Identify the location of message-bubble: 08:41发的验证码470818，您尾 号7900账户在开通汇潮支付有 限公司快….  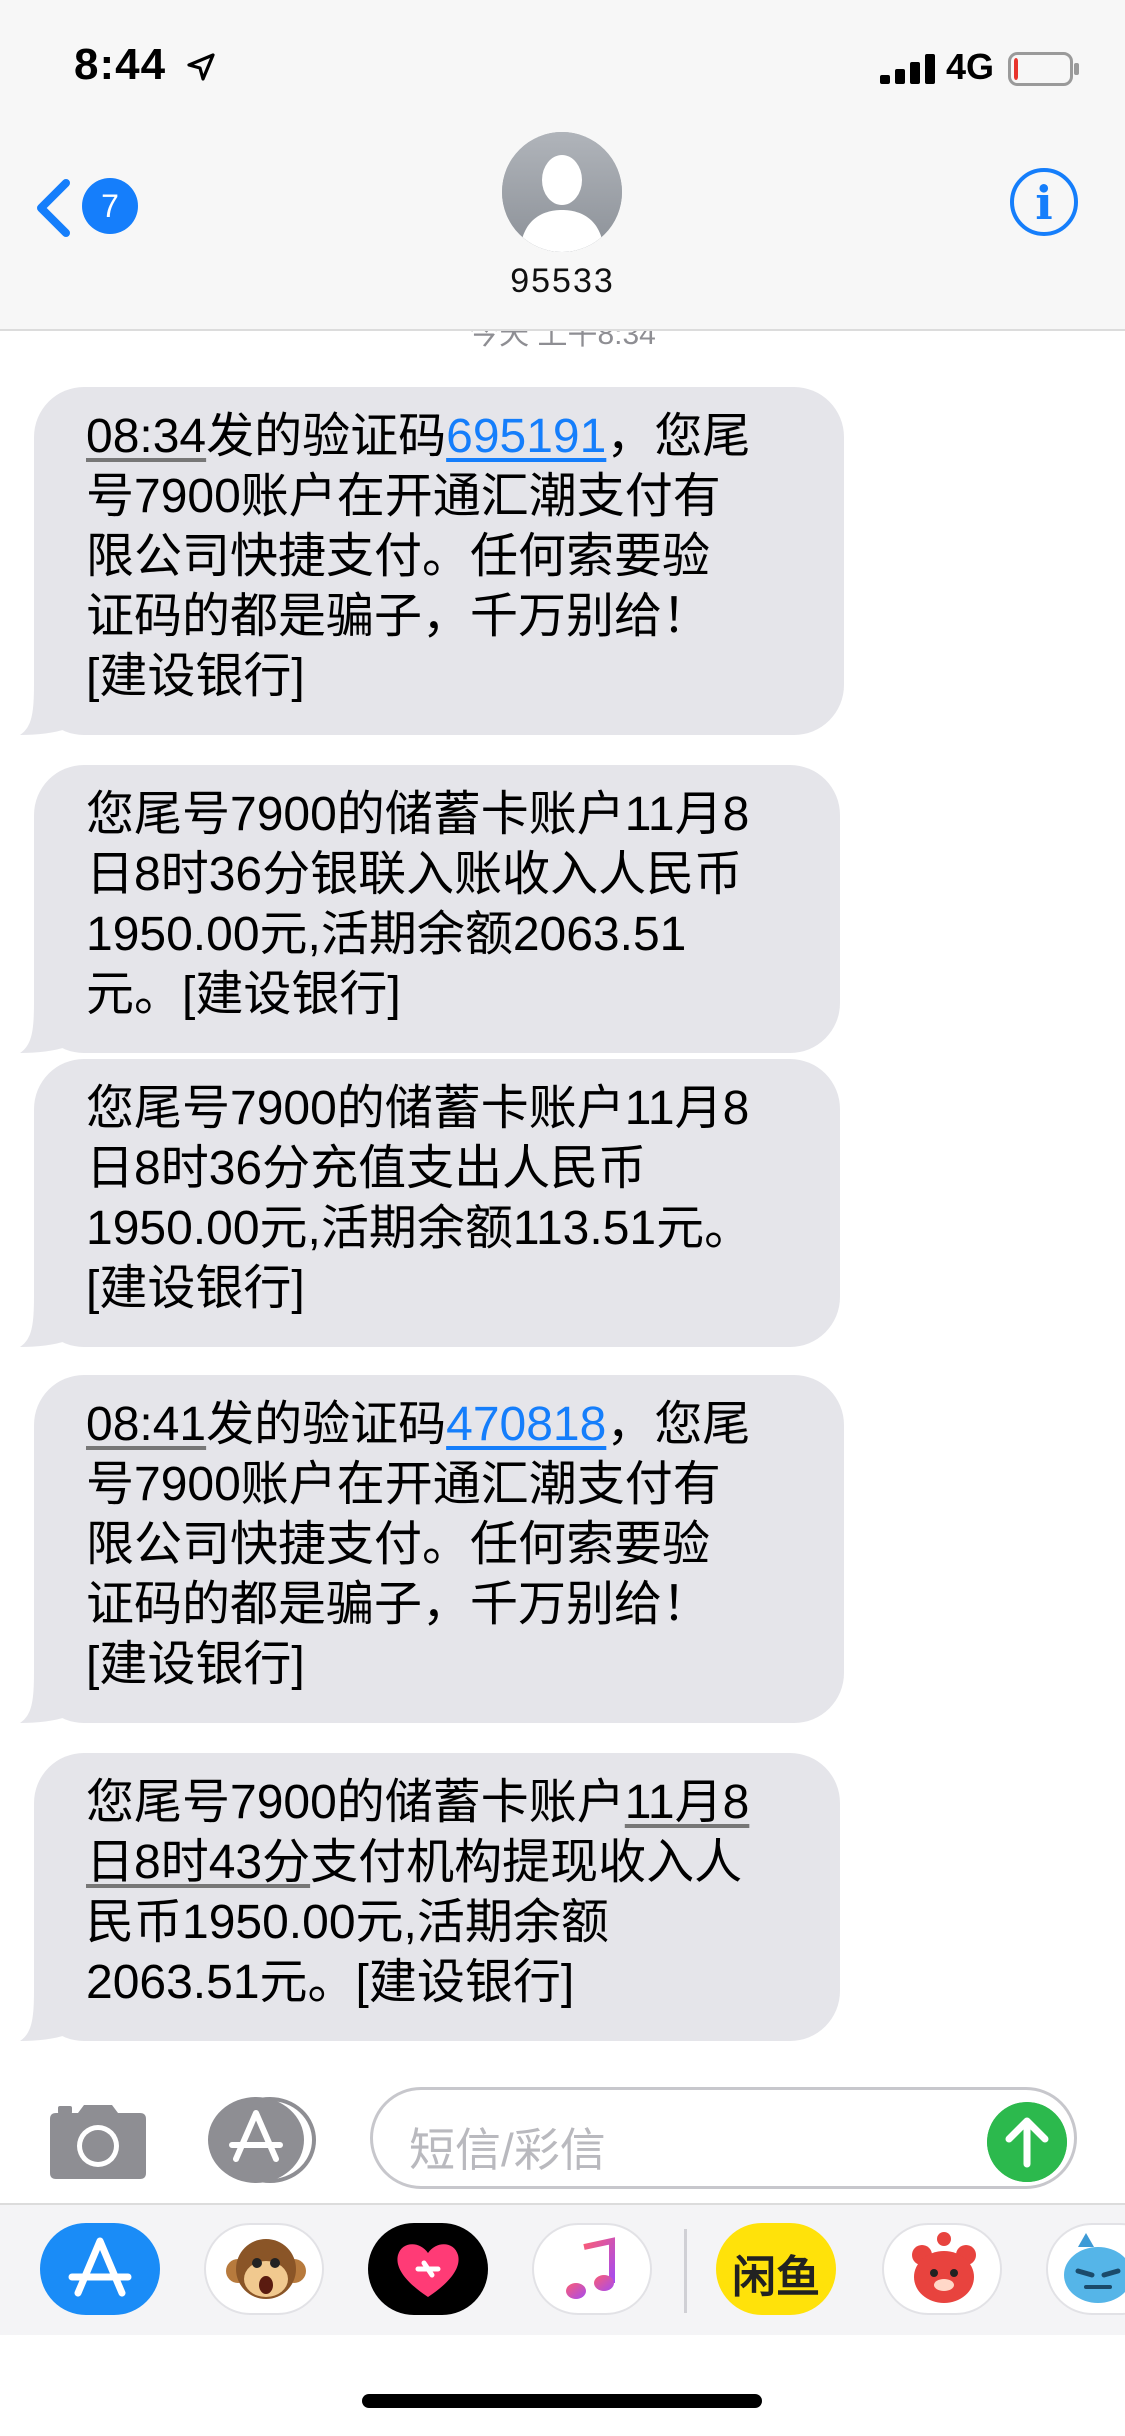
(432, 1549).